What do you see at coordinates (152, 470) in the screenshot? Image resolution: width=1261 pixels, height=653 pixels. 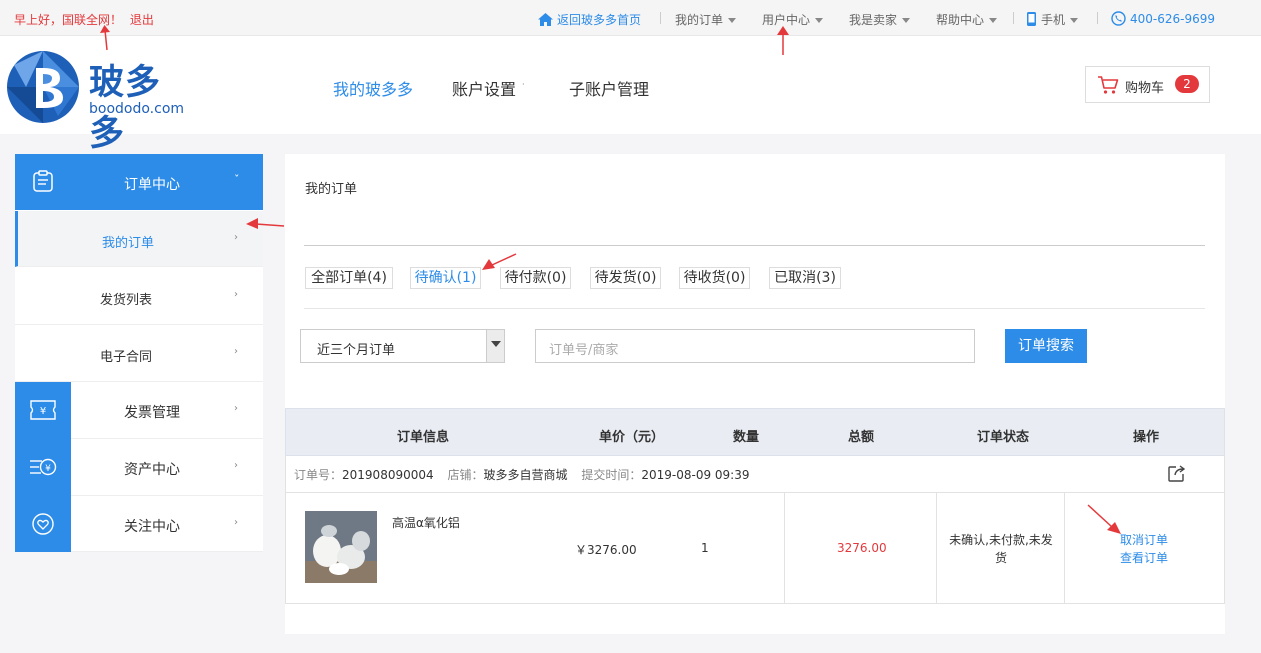 I see `sidebar-item-label: 资产中心` at bounding box center [152, 470].